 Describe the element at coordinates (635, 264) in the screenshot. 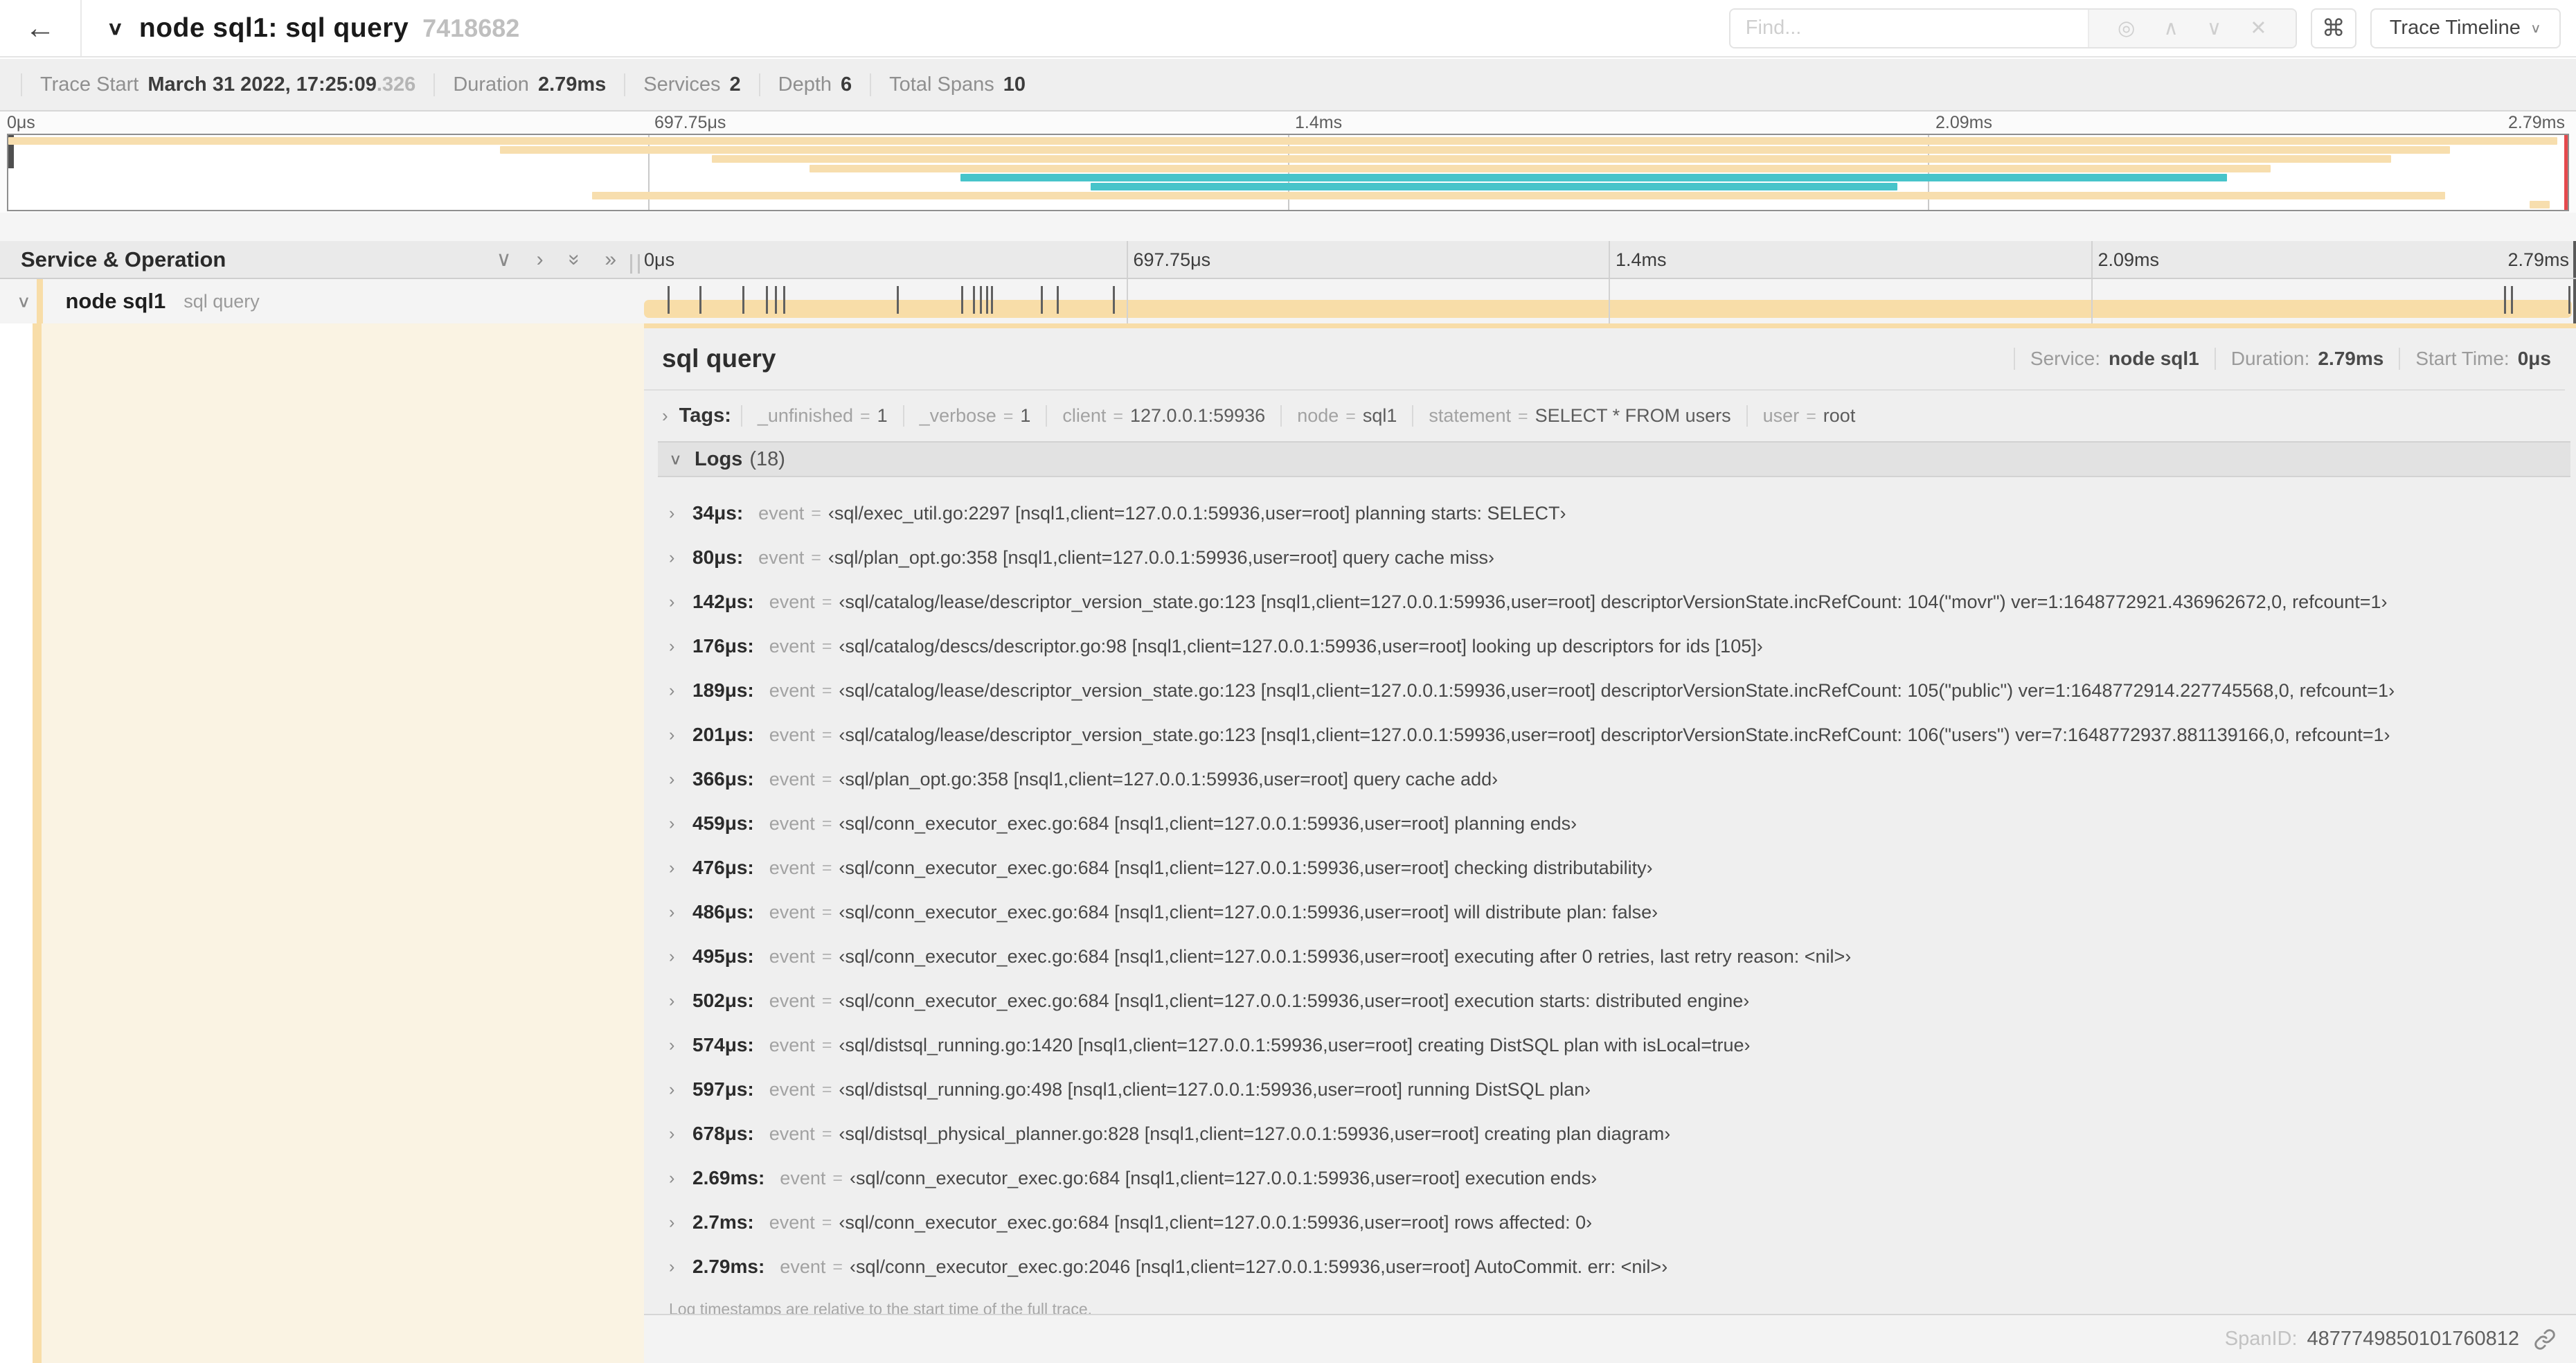

I see `column-resizer-grip` at that location.